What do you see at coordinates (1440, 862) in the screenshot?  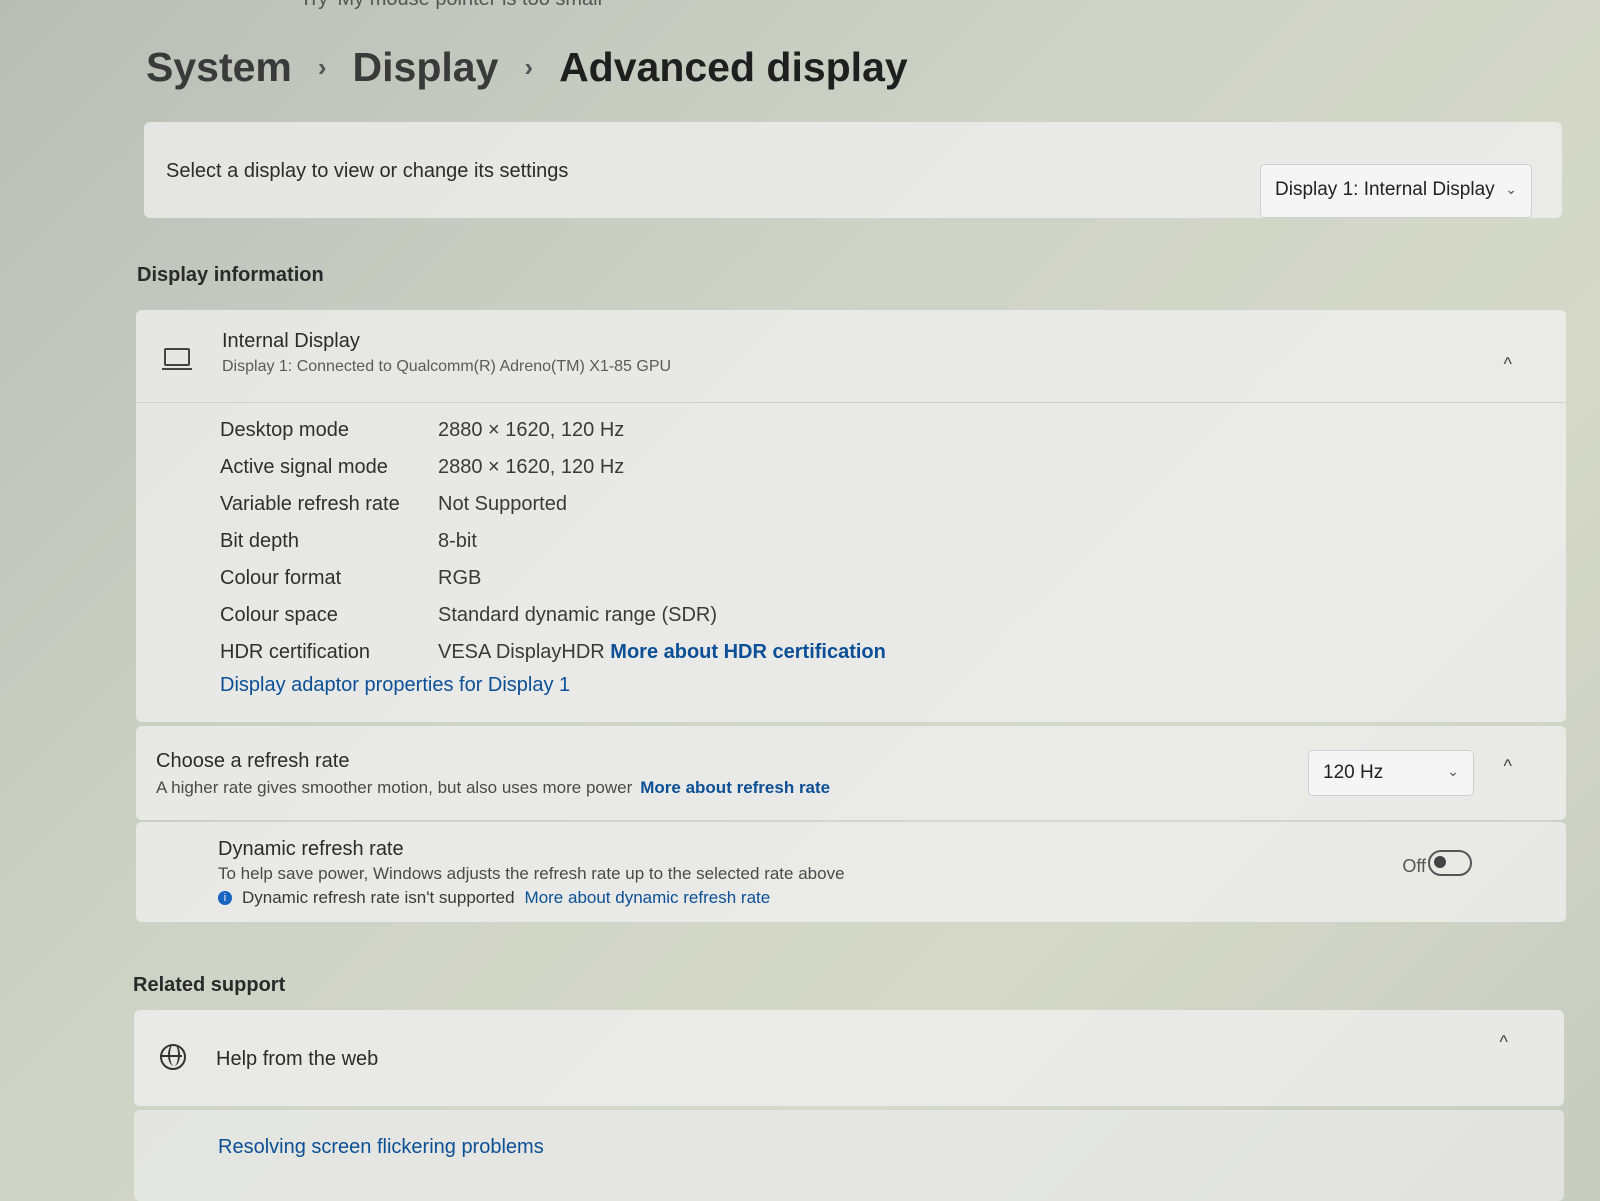 I see `toggle-knob` at bounding box center [1440, 862].